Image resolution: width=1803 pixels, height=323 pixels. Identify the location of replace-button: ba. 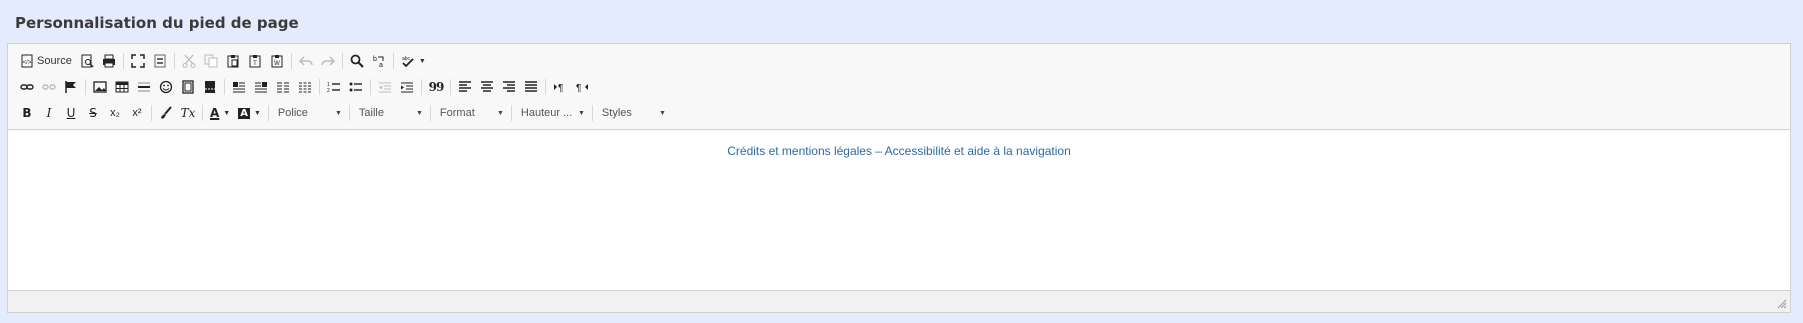
(379, 61).